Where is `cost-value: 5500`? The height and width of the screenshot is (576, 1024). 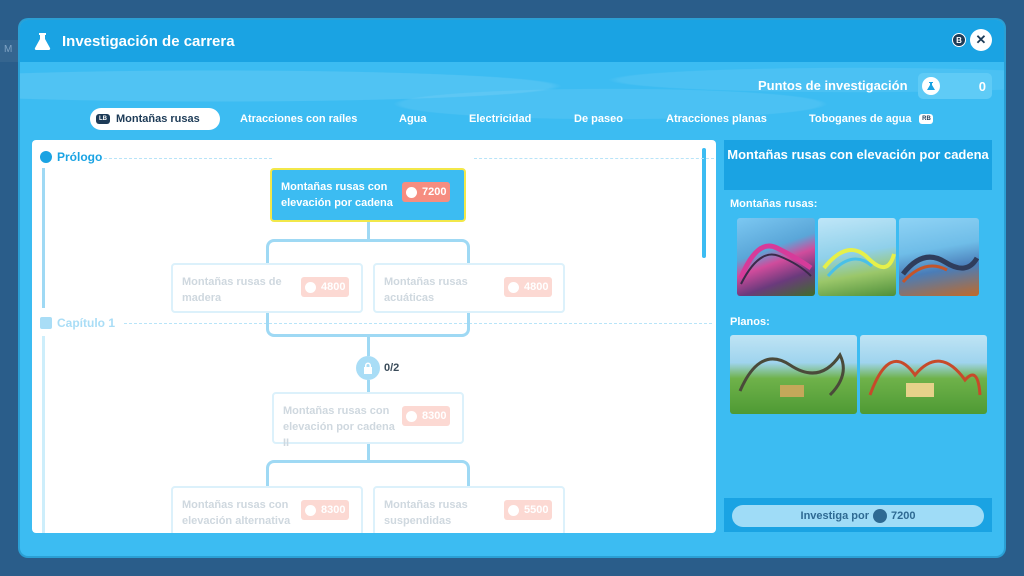
cost-value: 5500 is located at coordinates (536, 510).